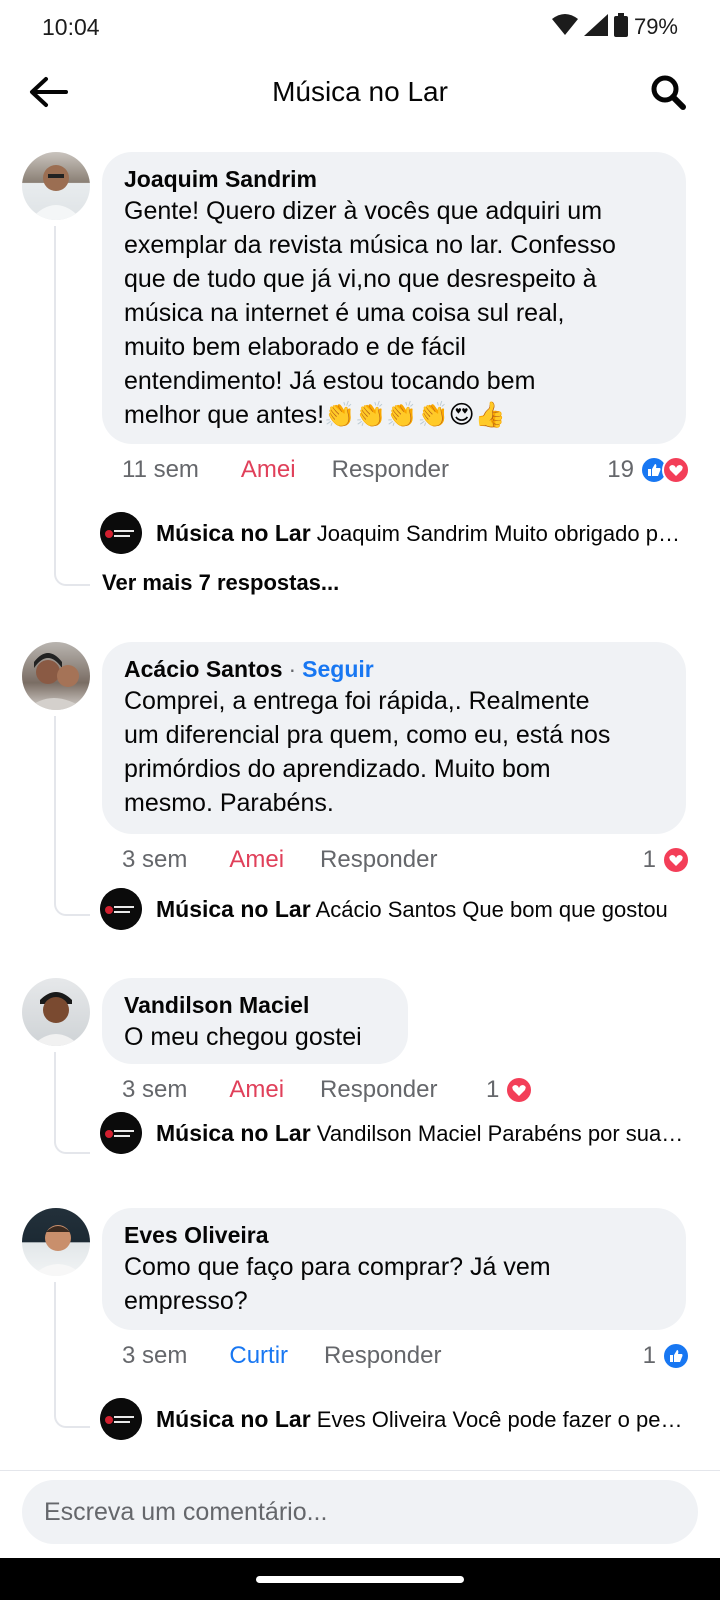 The height and width of the screenshot is (1600, 720). Describe the element at coordinates (620, 469) in the screenshot. I see `reaction-count: 19` at that location.